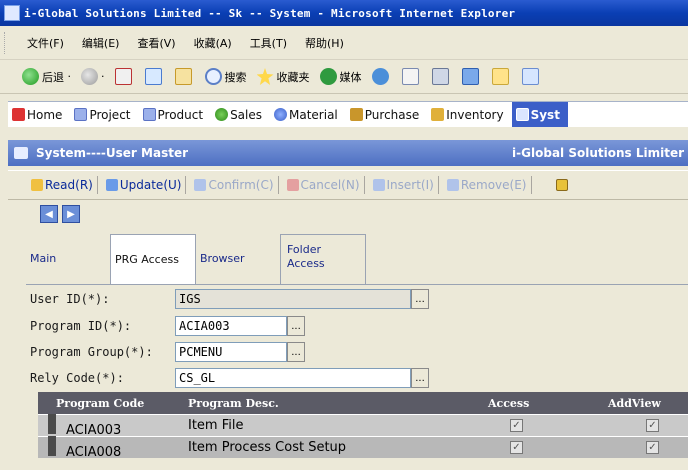  What do you see at coordinates (213, 76) in the screenshot?
I see `search-icon` at bounding box center [213, 76].